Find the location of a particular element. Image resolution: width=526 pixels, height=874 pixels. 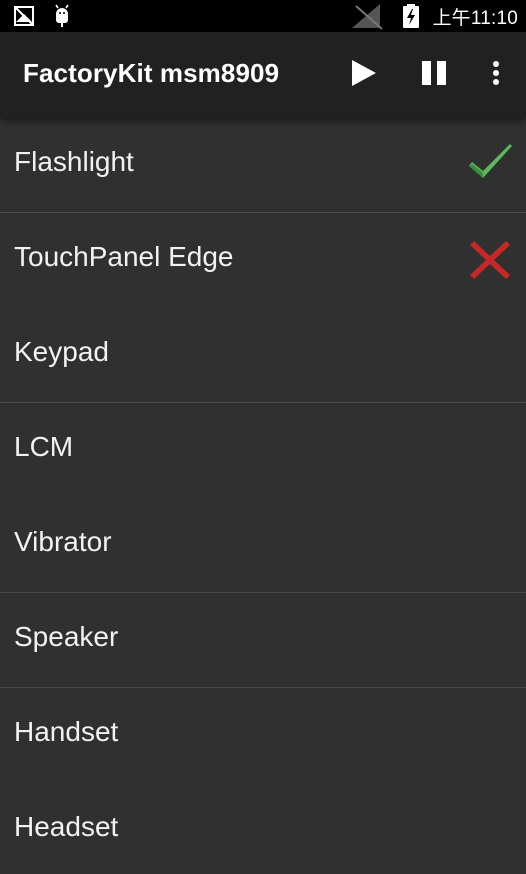

signal-no-sim-icon is located at coordinates (368, 16).